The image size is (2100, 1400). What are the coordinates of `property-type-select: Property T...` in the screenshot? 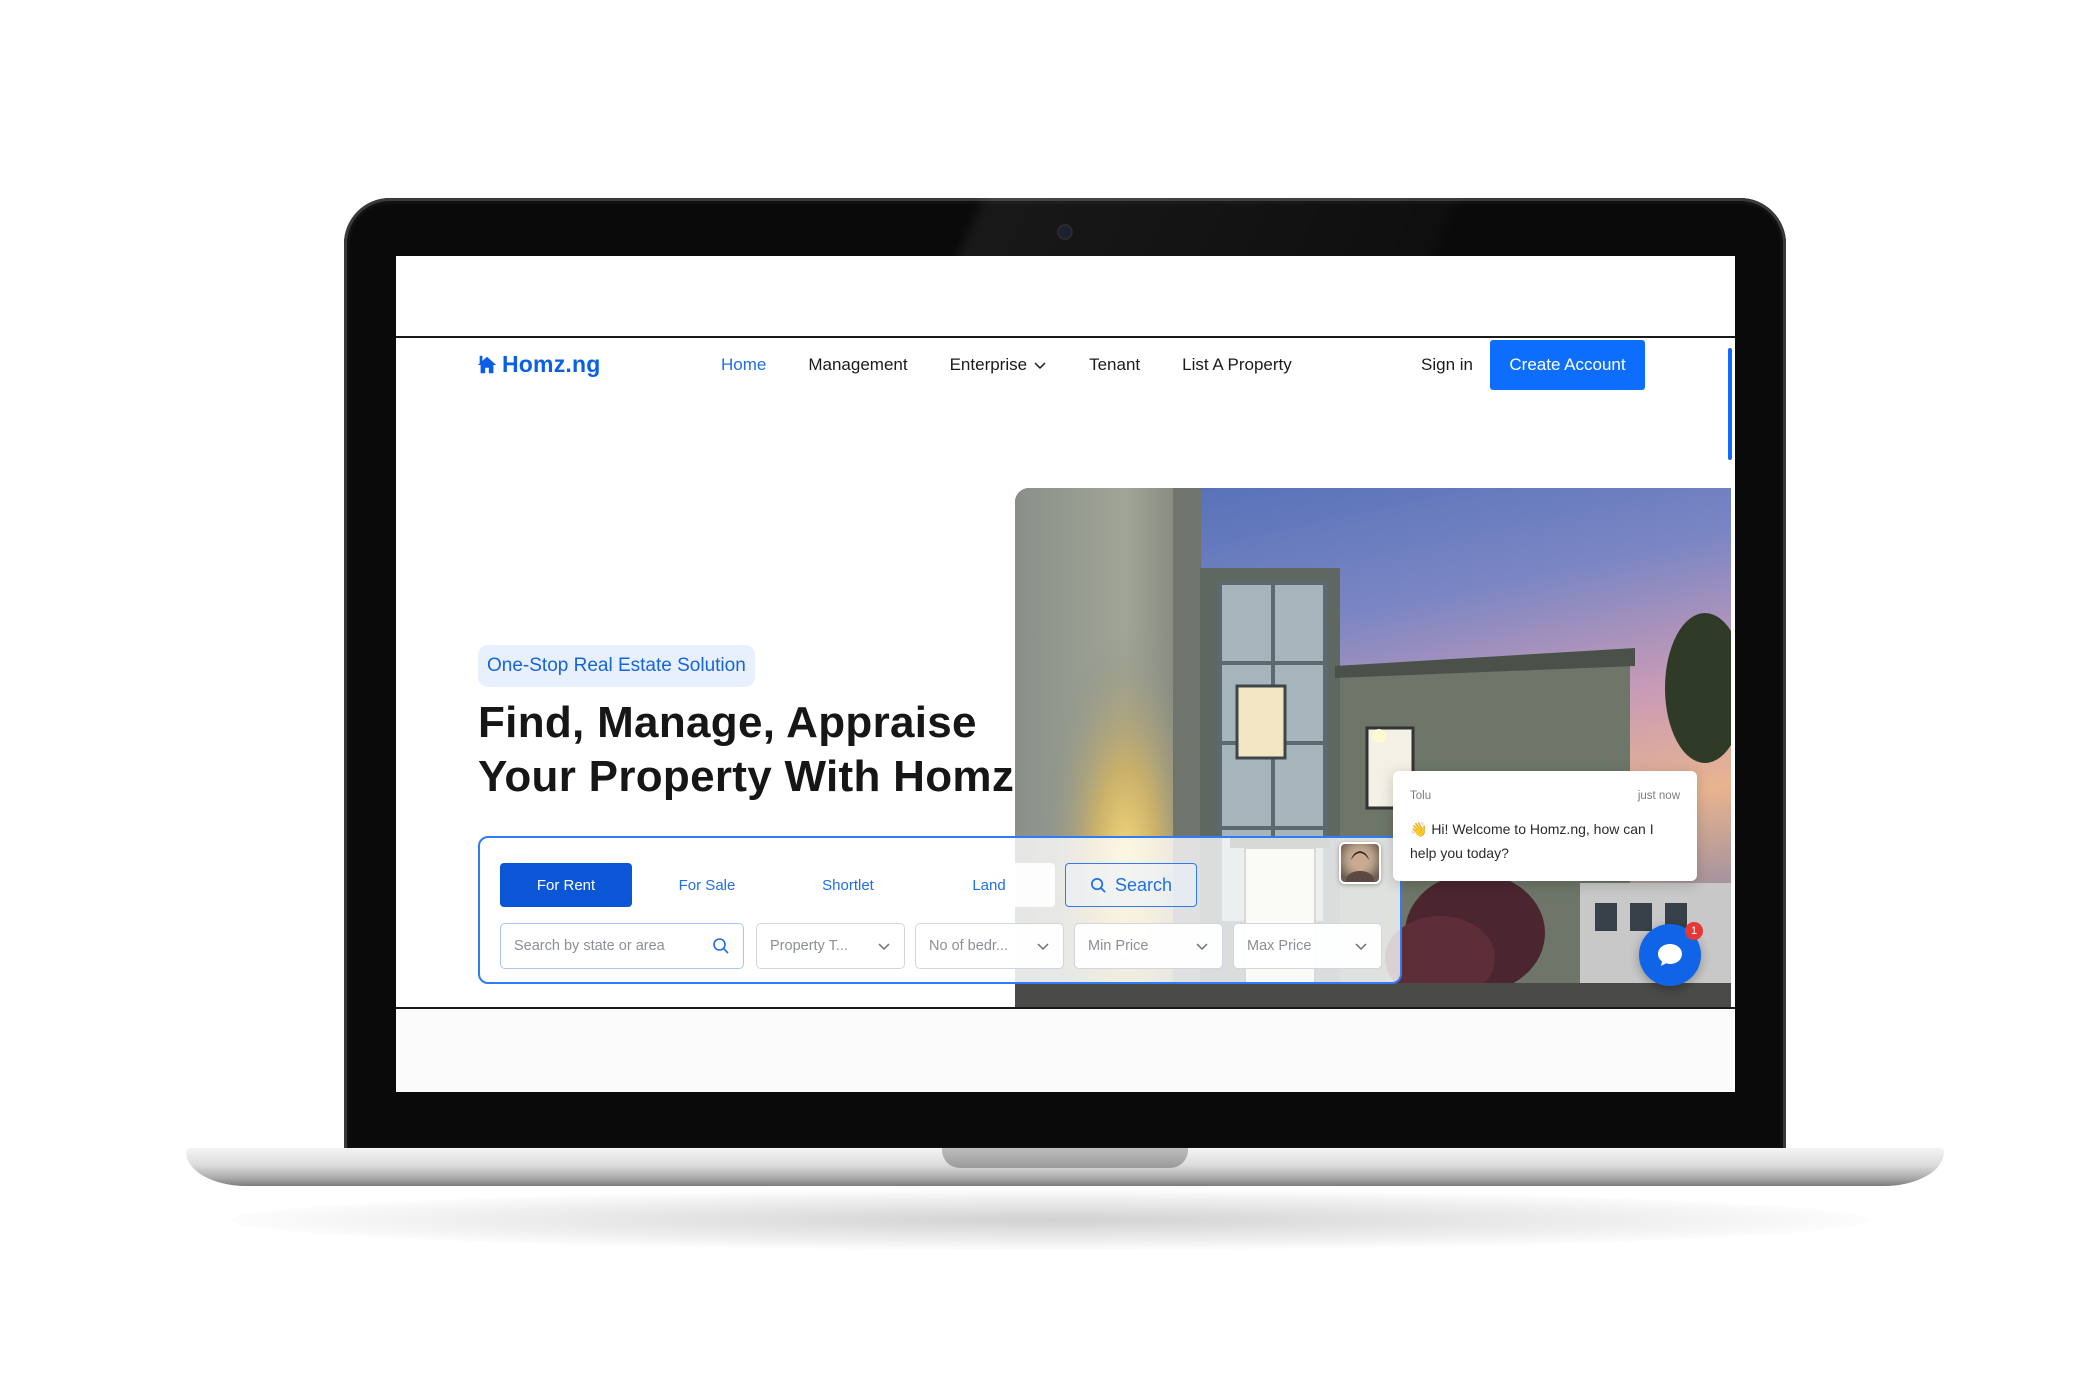 It's located at (830, 946).